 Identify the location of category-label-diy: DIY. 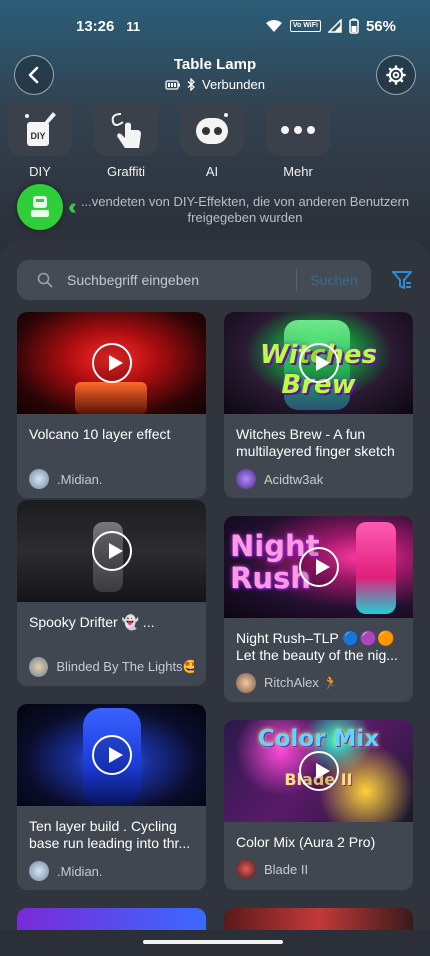
(40, 171).